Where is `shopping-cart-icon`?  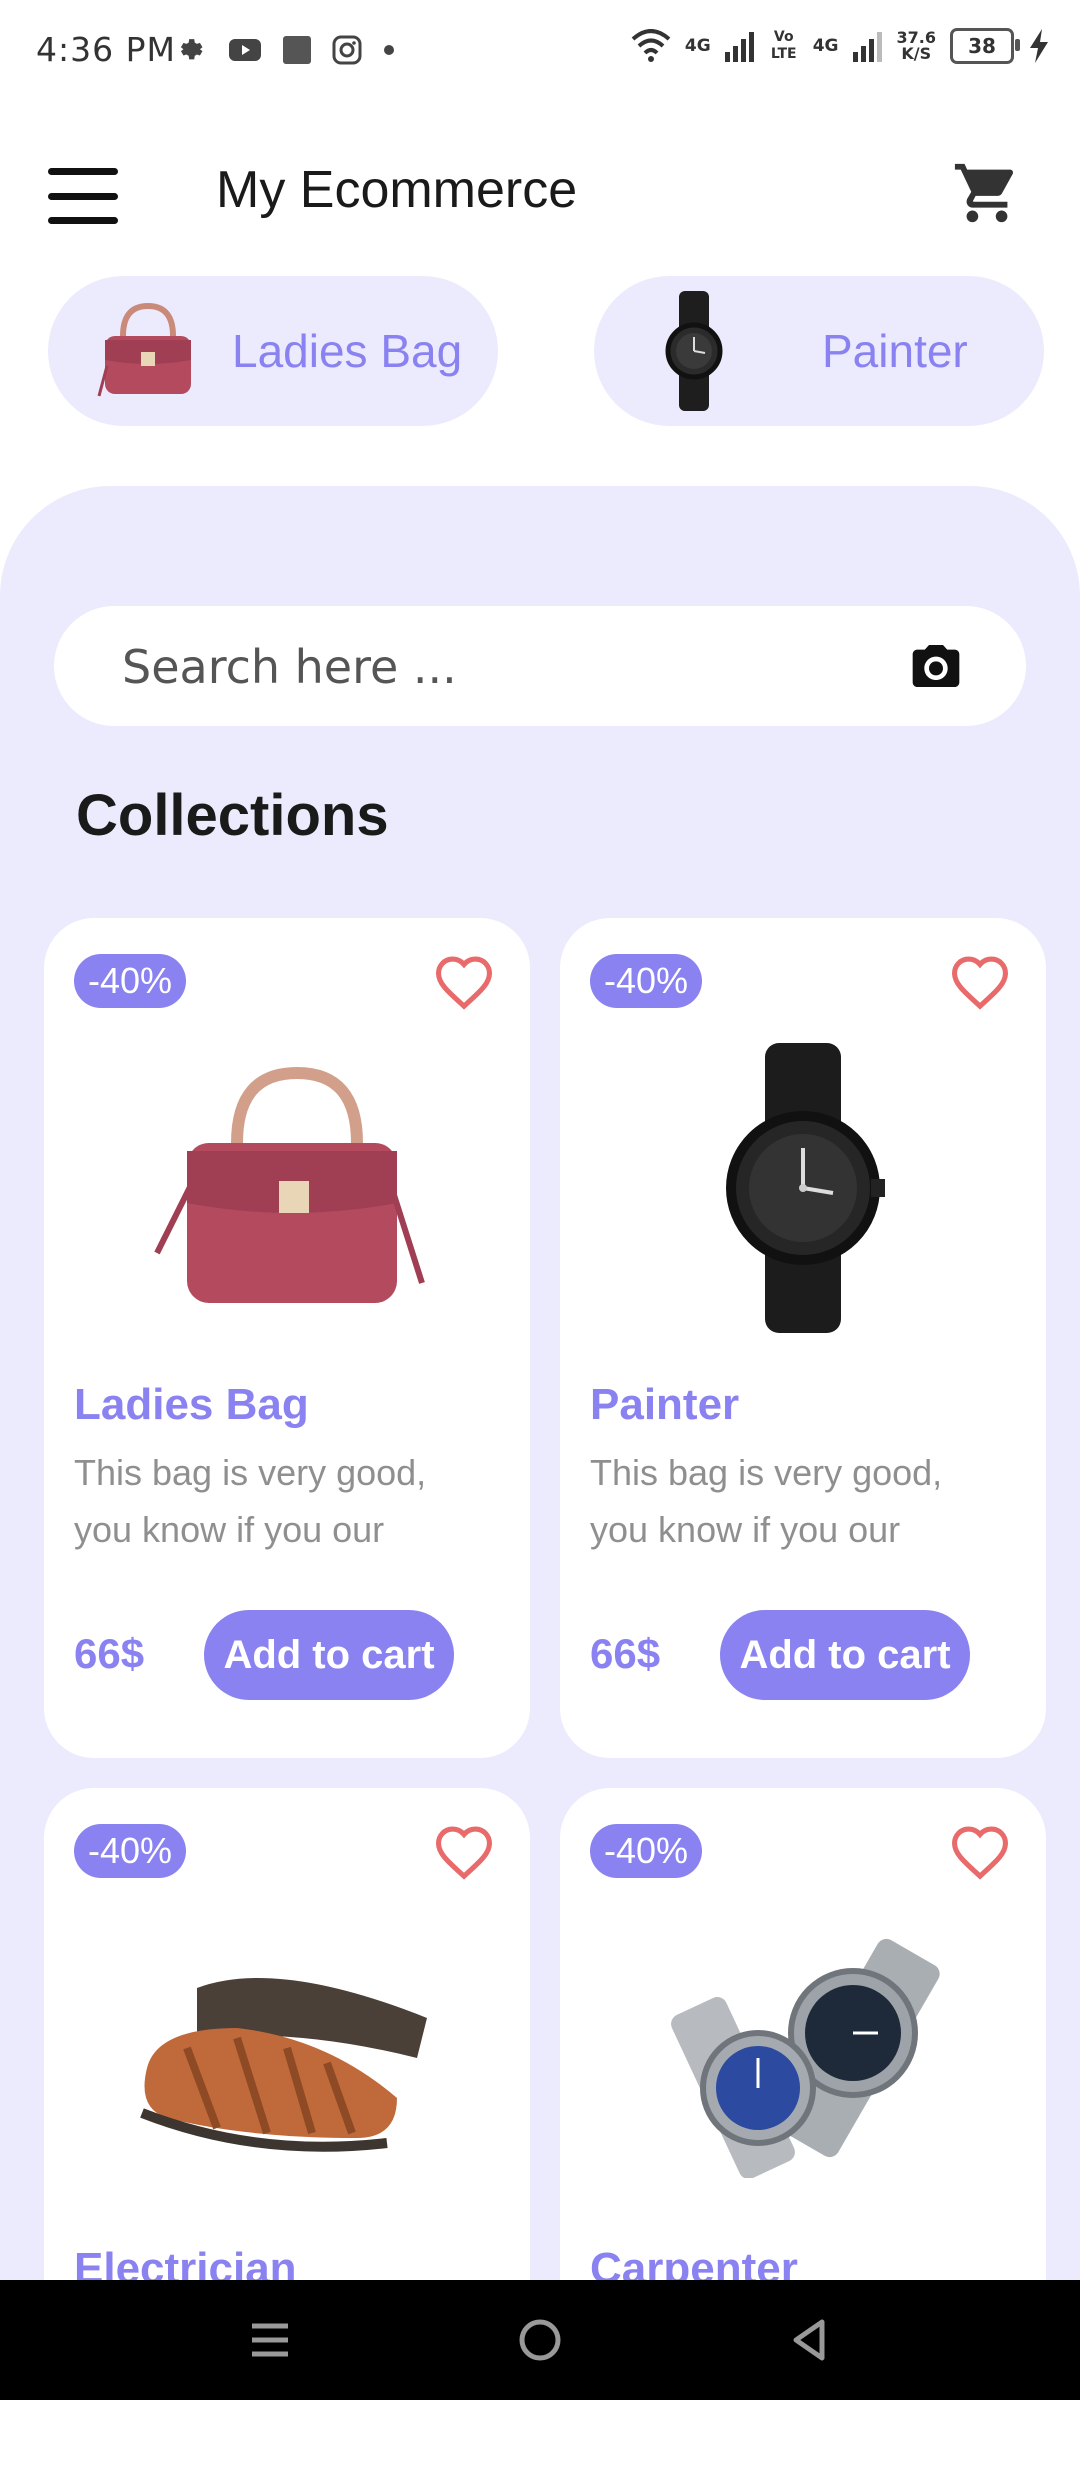 shopping-cart-icon is located at coordinates (987, 193).